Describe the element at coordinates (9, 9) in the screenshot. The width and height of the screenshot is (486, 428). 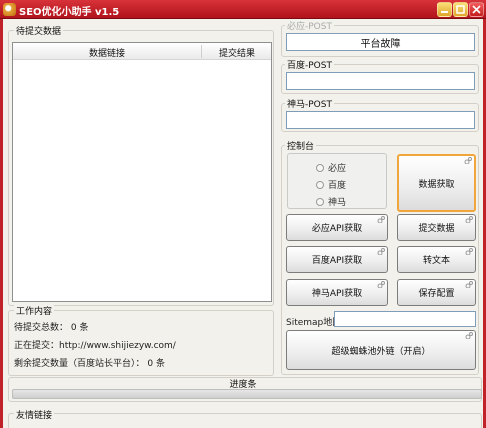
I see `app-icon` at that location.